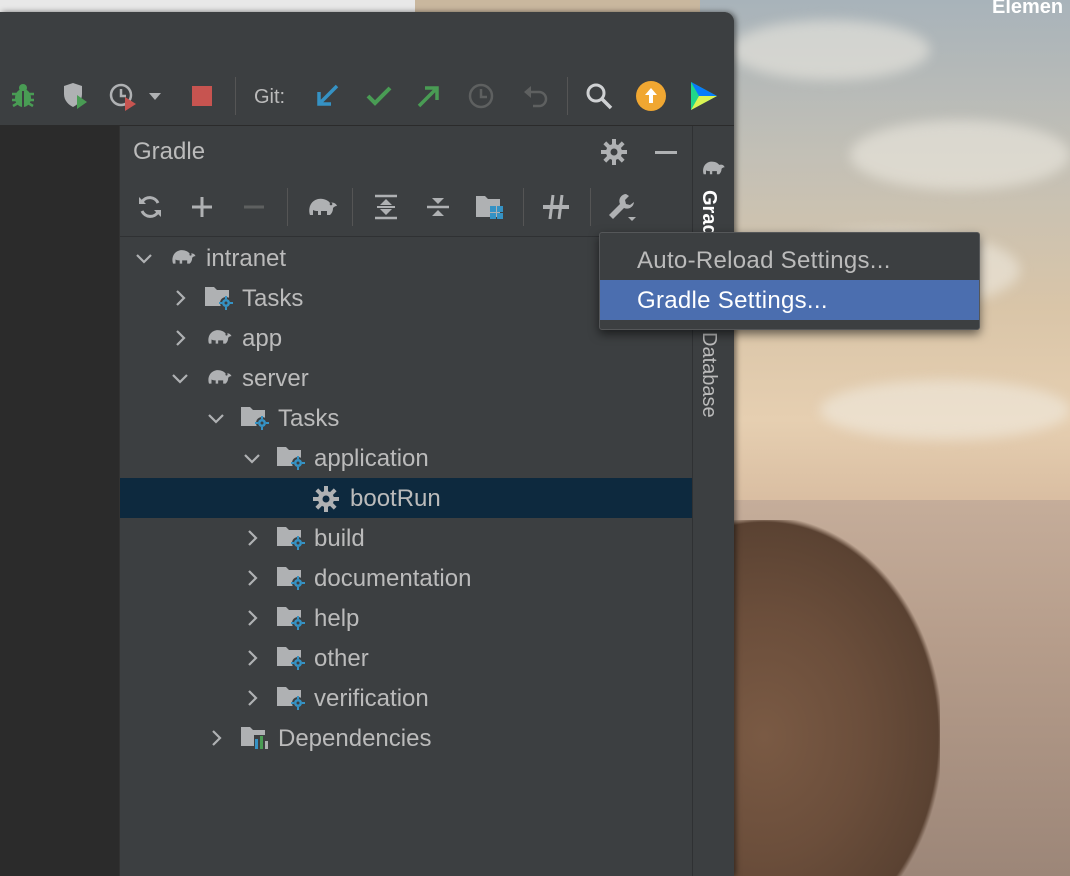  I want to click on tree-item: other, so click(406, 658).